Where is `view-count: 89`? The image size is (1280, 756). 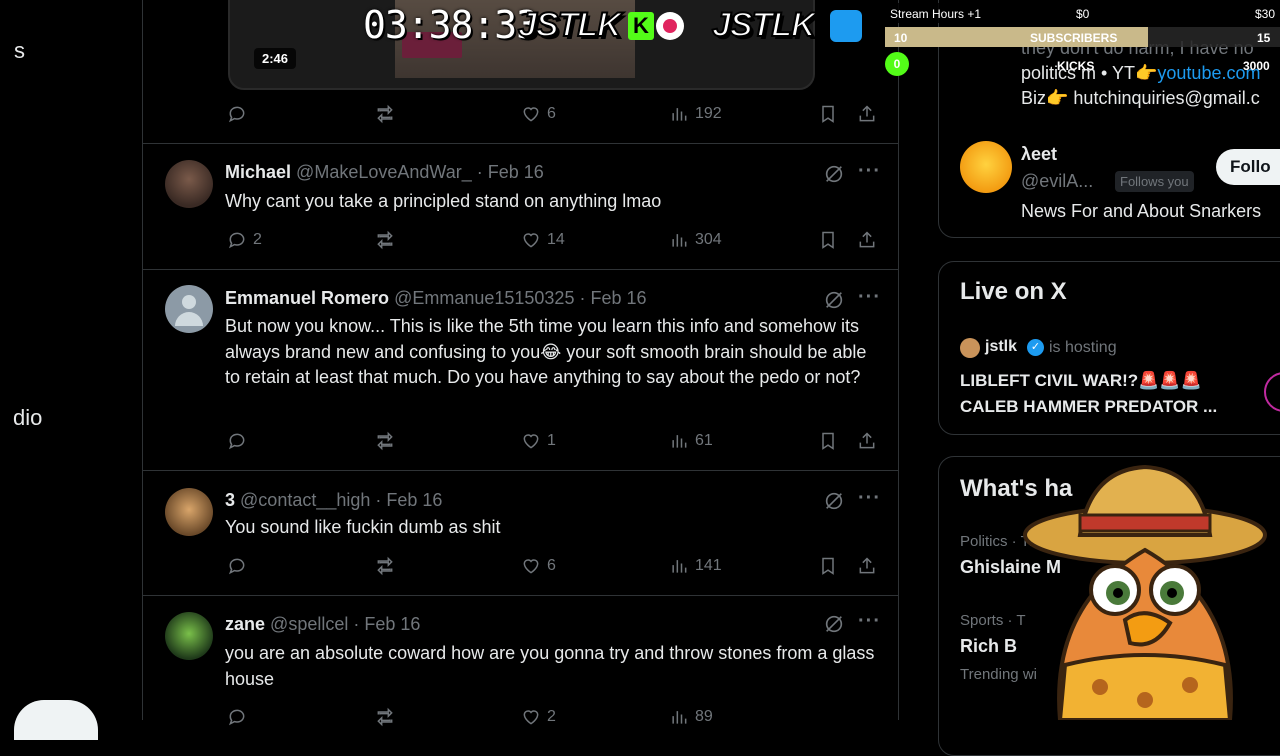
view-count: 89 is located at coordinates (704, 716).